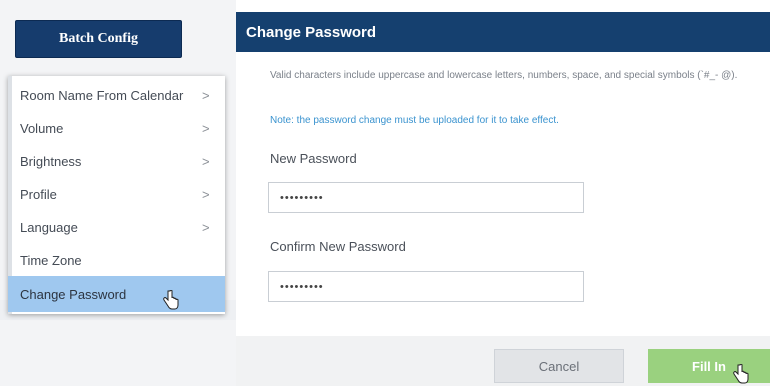 The width and height of the screenshot is (770, 386). I want to click on menu-item-profile: Profile >, so click(116, 194).